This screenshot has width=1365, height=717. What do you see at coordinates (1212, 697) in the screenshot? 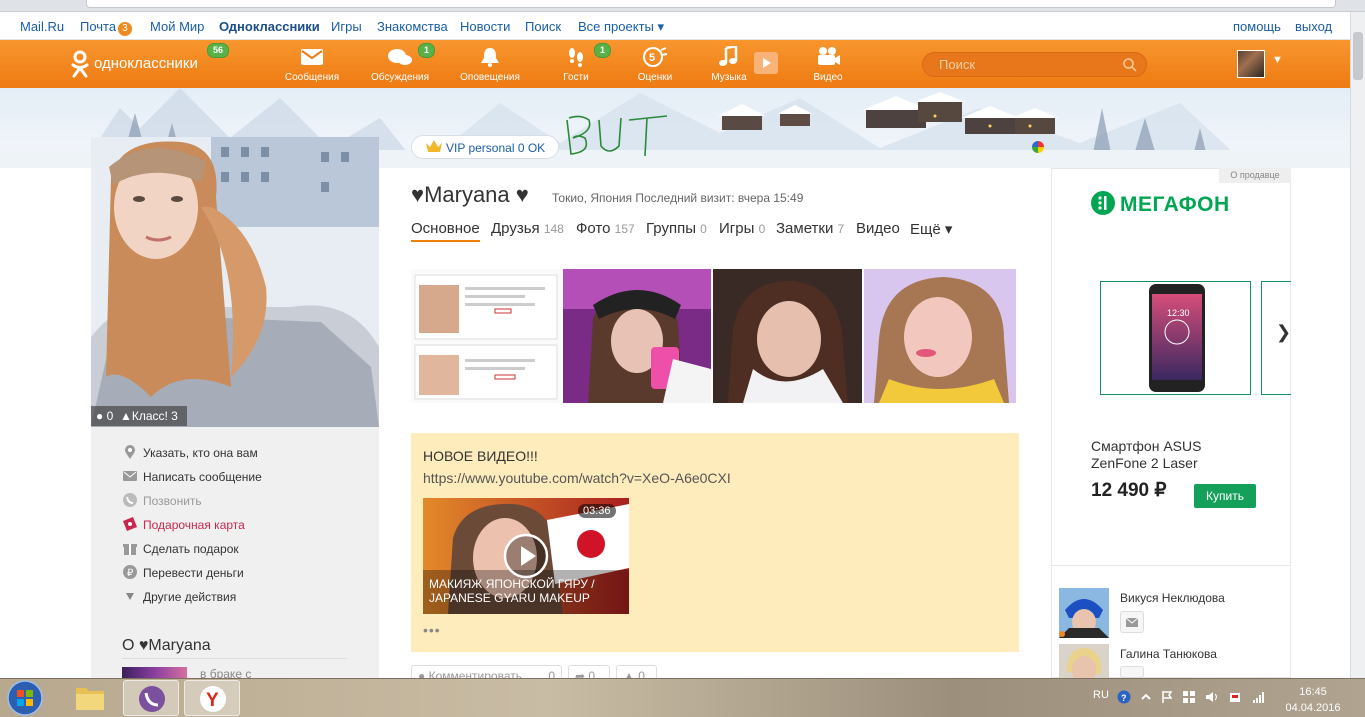
I see `volume-icon` at bounding box center [1212, 697].